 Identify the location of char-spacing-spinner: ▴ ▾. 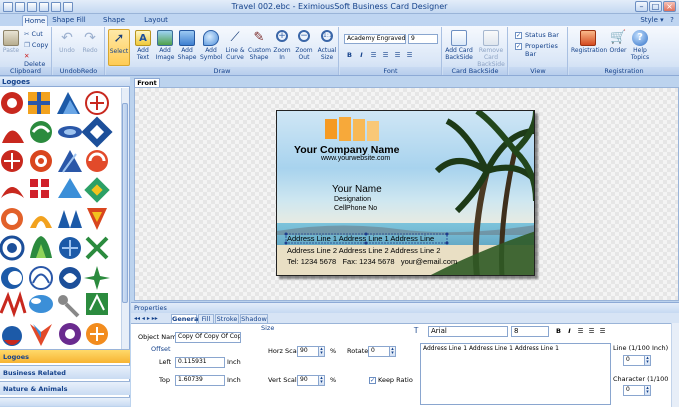
(647, 390).